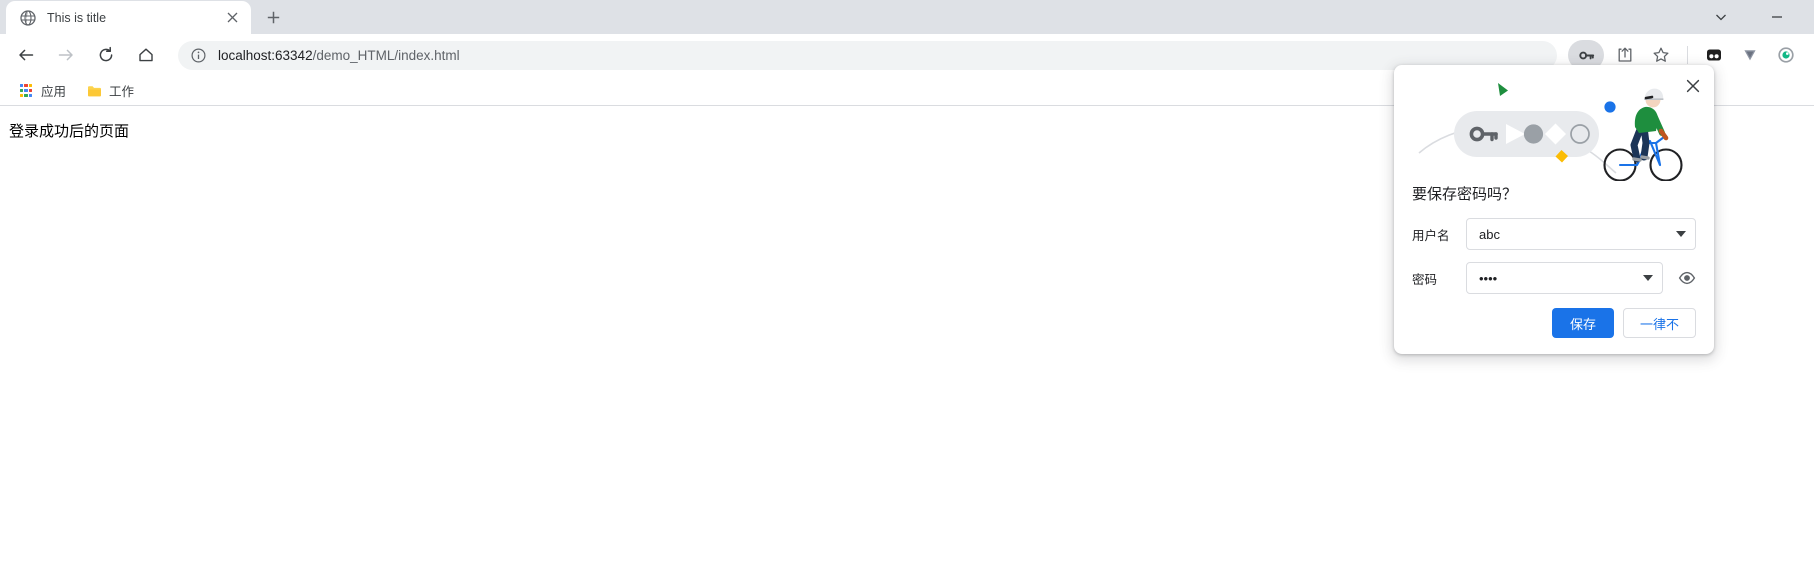 This screenshot has width=1814, height=565. I want to click on save-password-bubble: 要保存密码吗？ 用户名 abc 密码 •••• 保存 一律不, so click(1554, 209).